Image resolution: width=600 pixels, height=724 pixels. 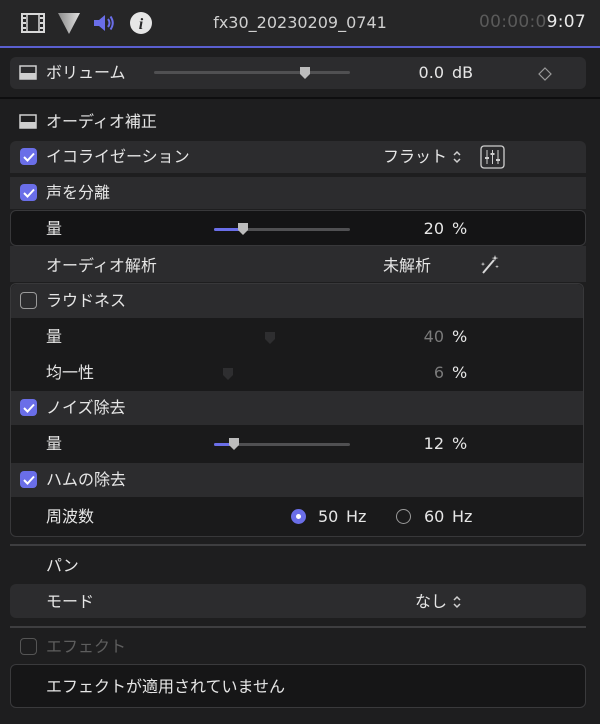 I want to click on inspector-header: i fx30_20230209_0741 00:00:09:07, so click(x=300, y=23).